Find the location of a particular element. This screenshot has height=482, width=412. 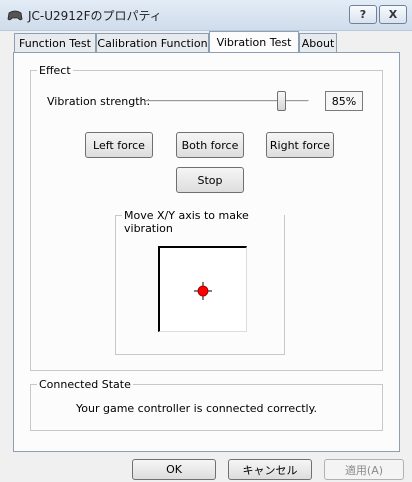

apply-label: 適用(A) is located at coordinates (364, 470).